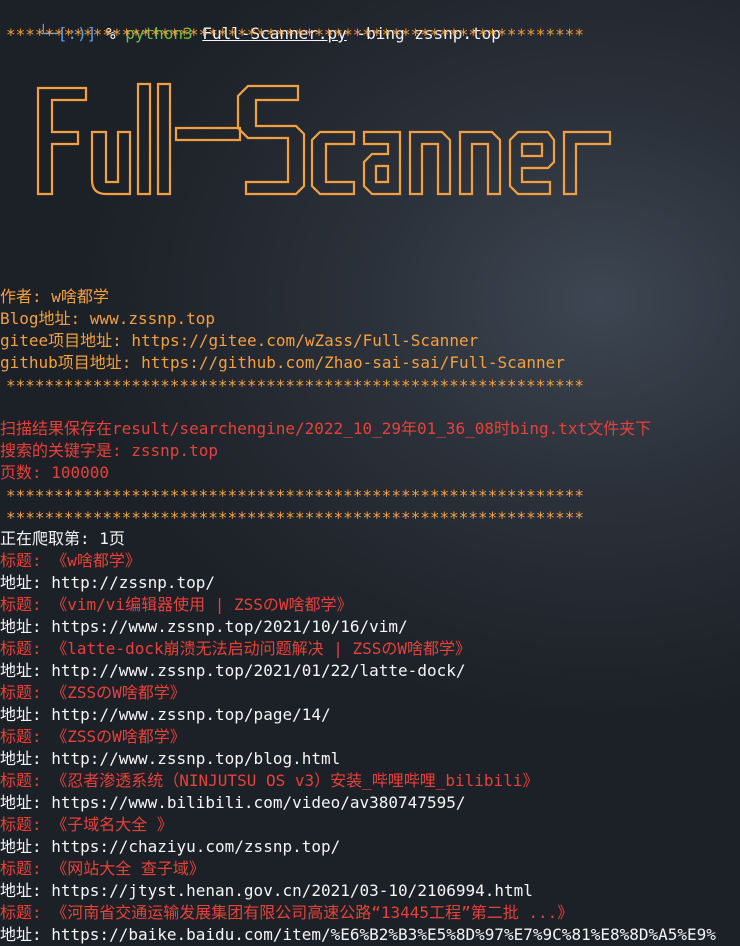  I want to click on result-url: 地址: http://www.zssnp.top/page/14/, so click(165, 714).